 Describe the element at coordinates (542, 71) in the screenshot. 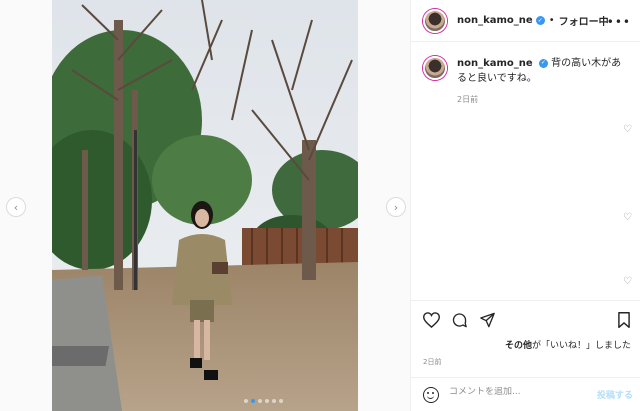

I see `comment-body: non_kamo_ne ✓ 背の高い木があると良いですね。` at that location.